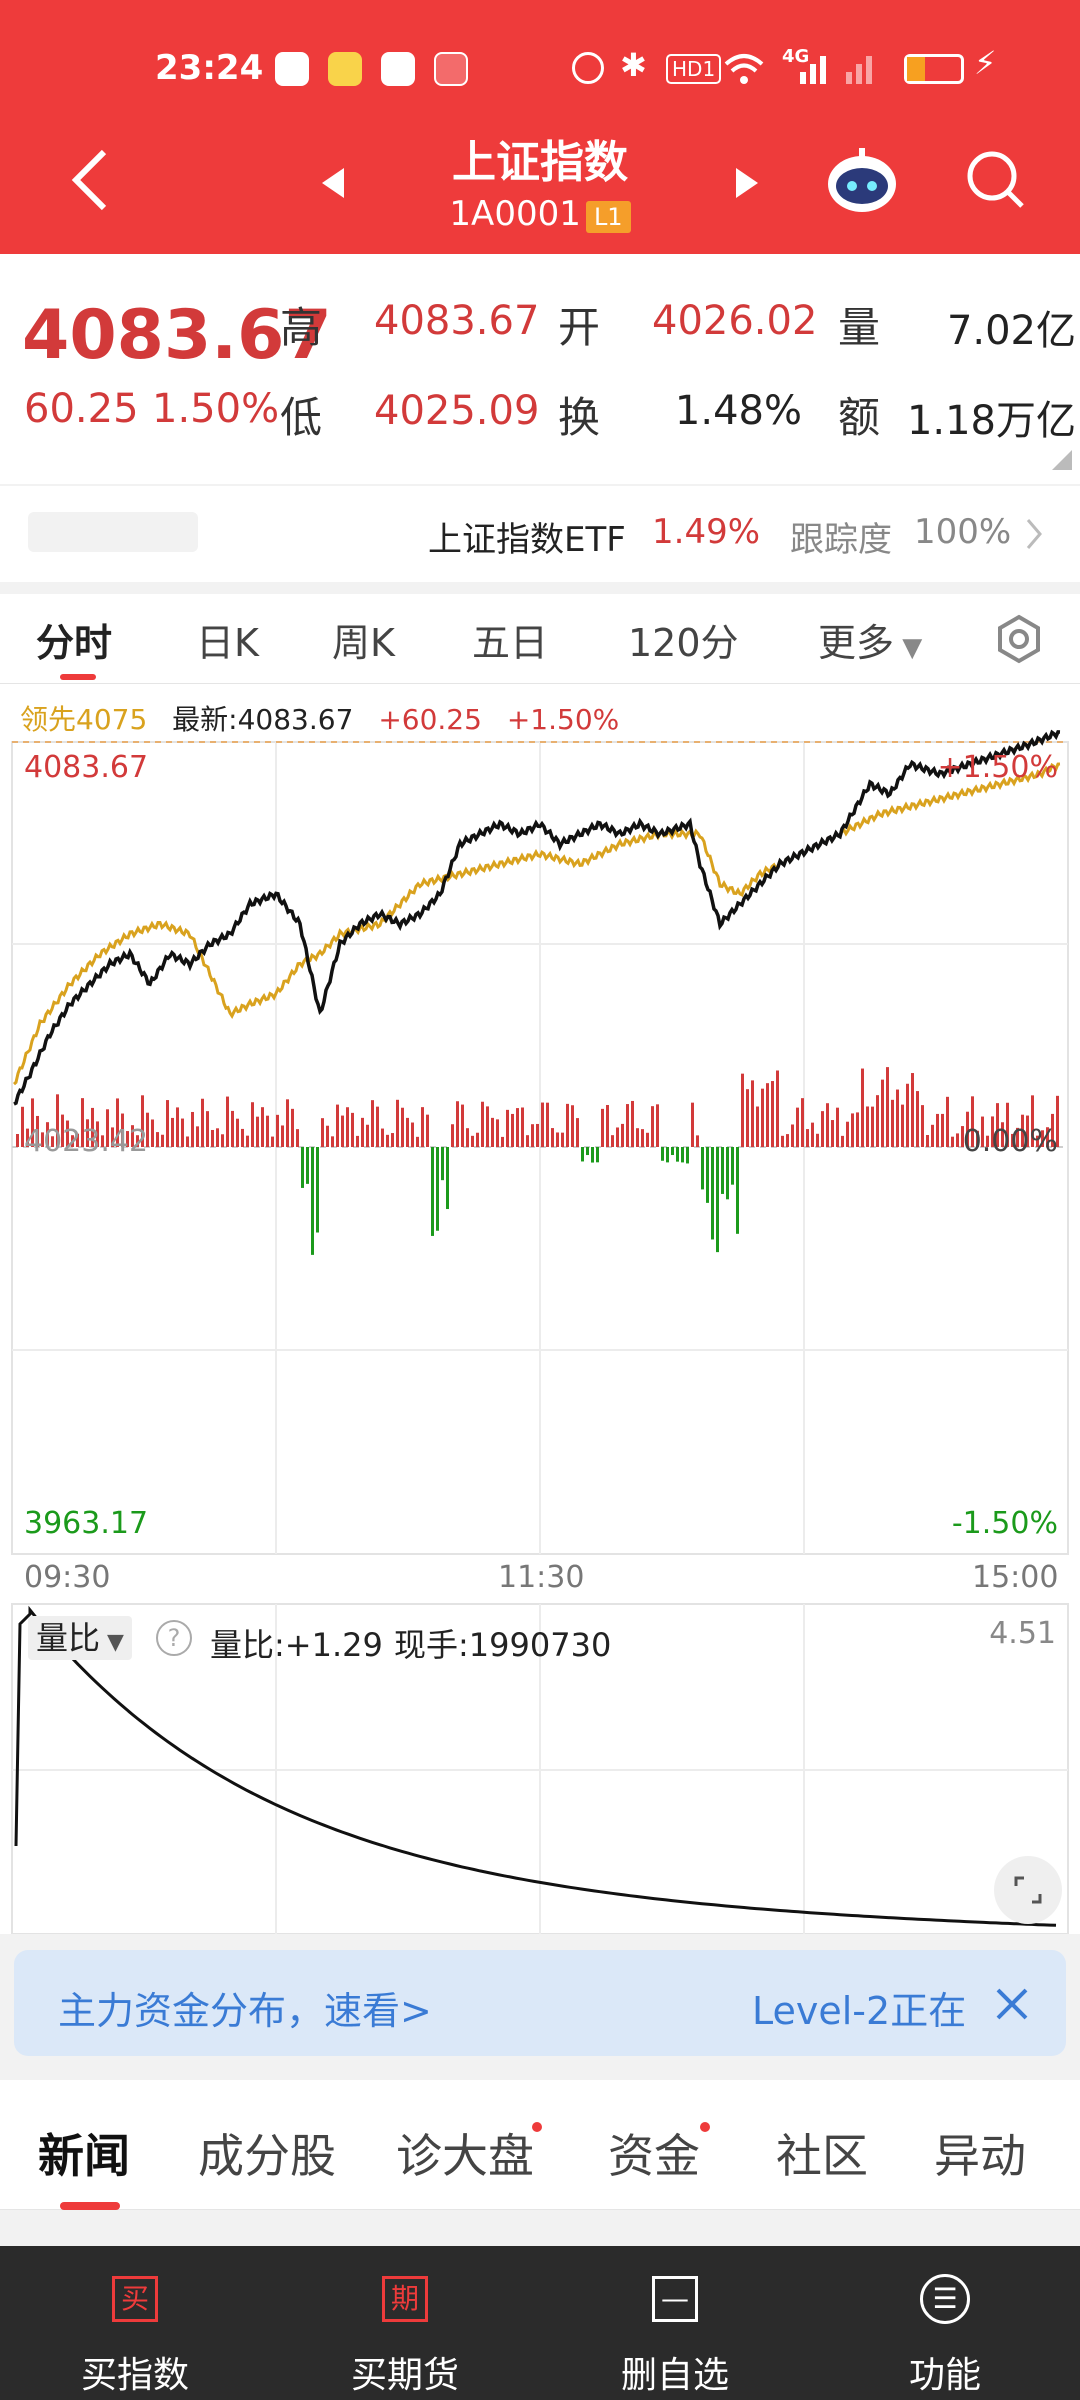 This screenshot has width=1080, height=2400. What do you see at coordinates (296, 1645) in the screenshot?
I see `volume-ratio-value: 量比:+1.29` at bounding box center [296, 1645].